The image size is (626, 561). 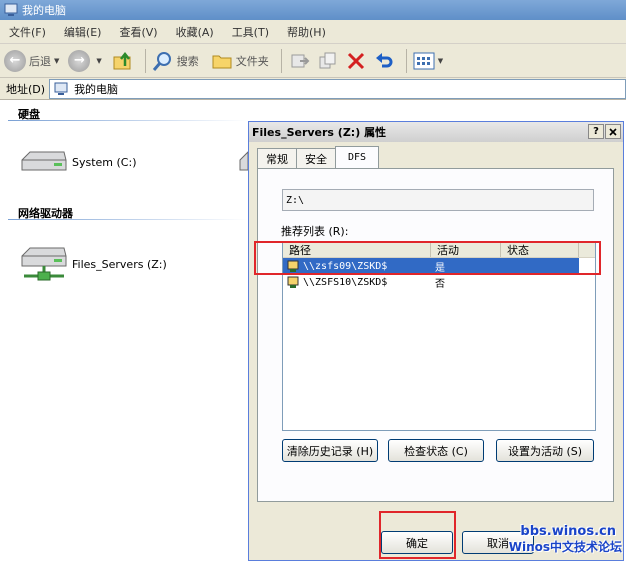 I want to click on dialog-title: Files_Servers (Z:) 属性, so click(x=319, y=132).